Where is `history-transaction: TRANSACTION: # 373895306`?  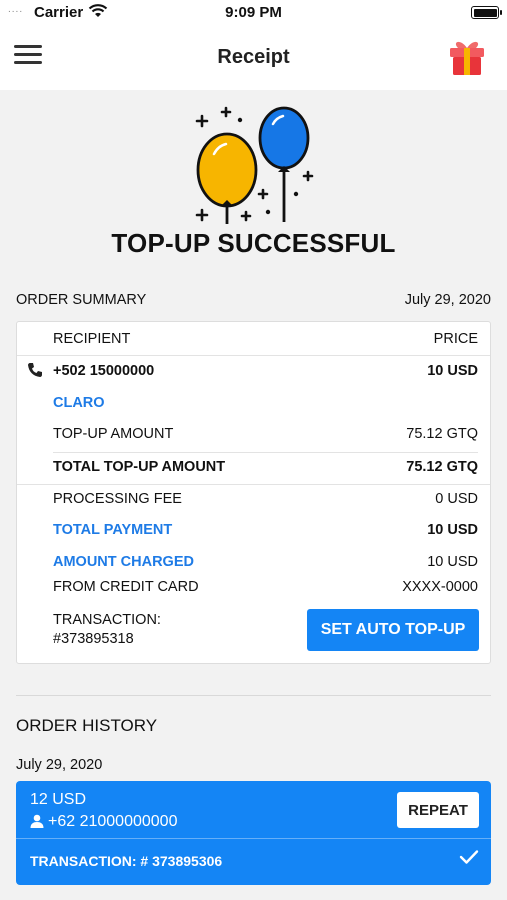 history-transaction: TRANSACTION: # 373895306 is located at coordinates (126, 861).